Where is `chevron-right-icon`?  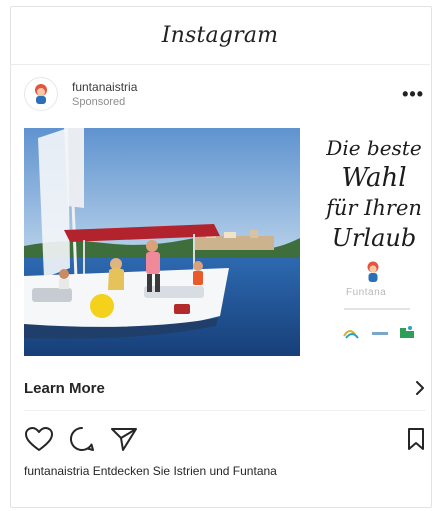
chevron-right-icon is located at coordinates (420, 388).